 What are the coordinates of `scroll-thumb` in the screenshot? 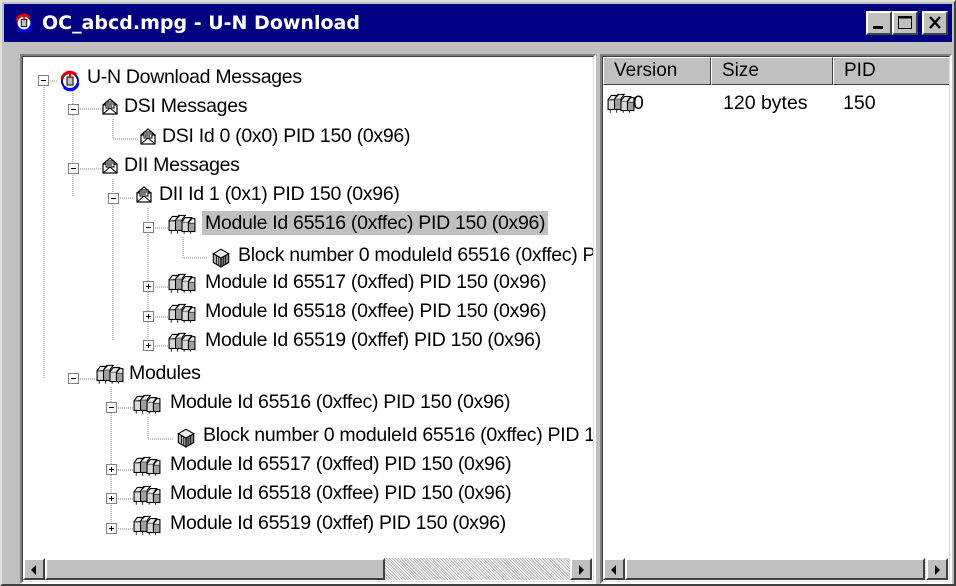 It's located at (215, 569).